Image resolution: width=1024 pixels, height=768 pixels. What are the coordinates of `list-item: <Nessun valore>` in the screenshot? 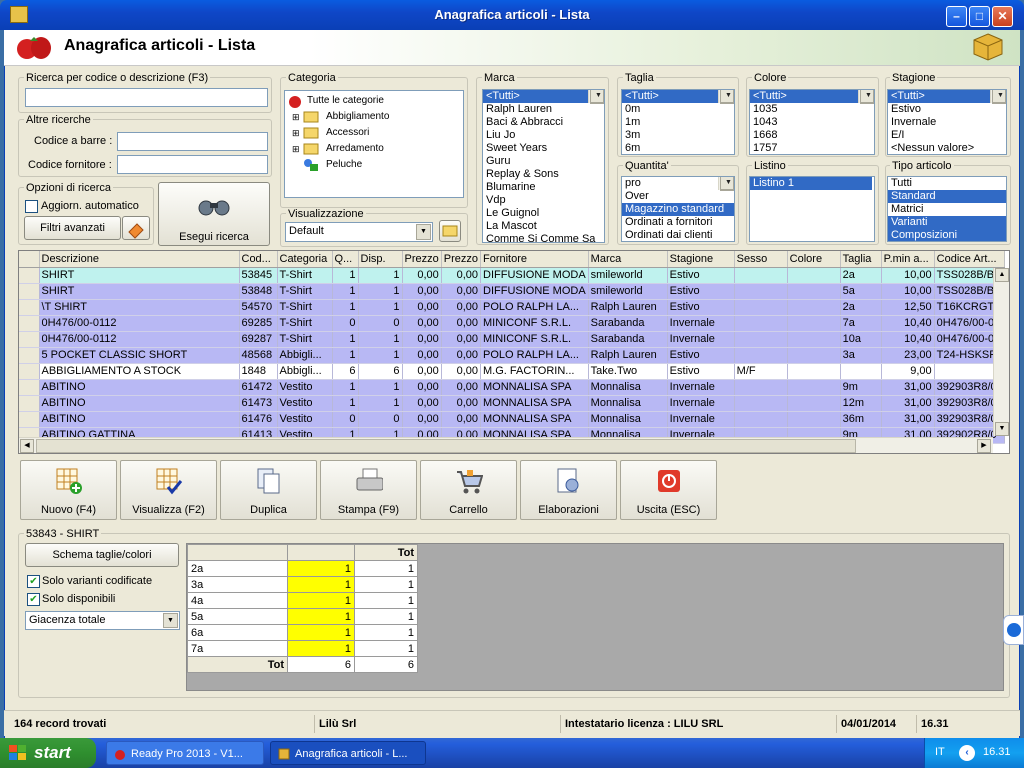 It's located at (947, 148).